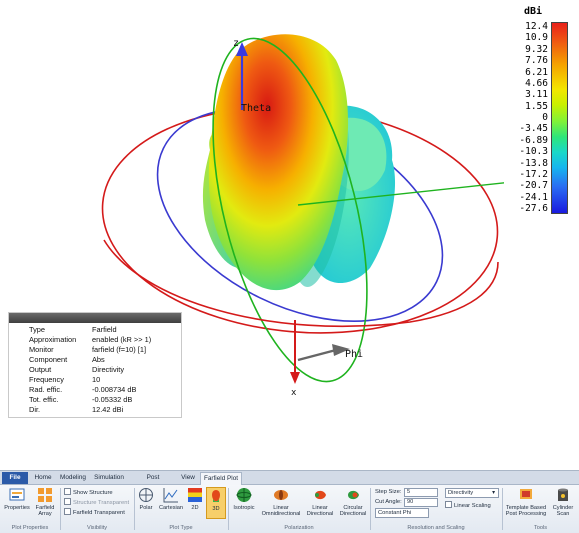 Image resolution: width=579 pixels, height=533 pixels. Describe the element at coordinates (171, 508) in the screenshot. I see `cartesian-label: Cartesian` at that location.